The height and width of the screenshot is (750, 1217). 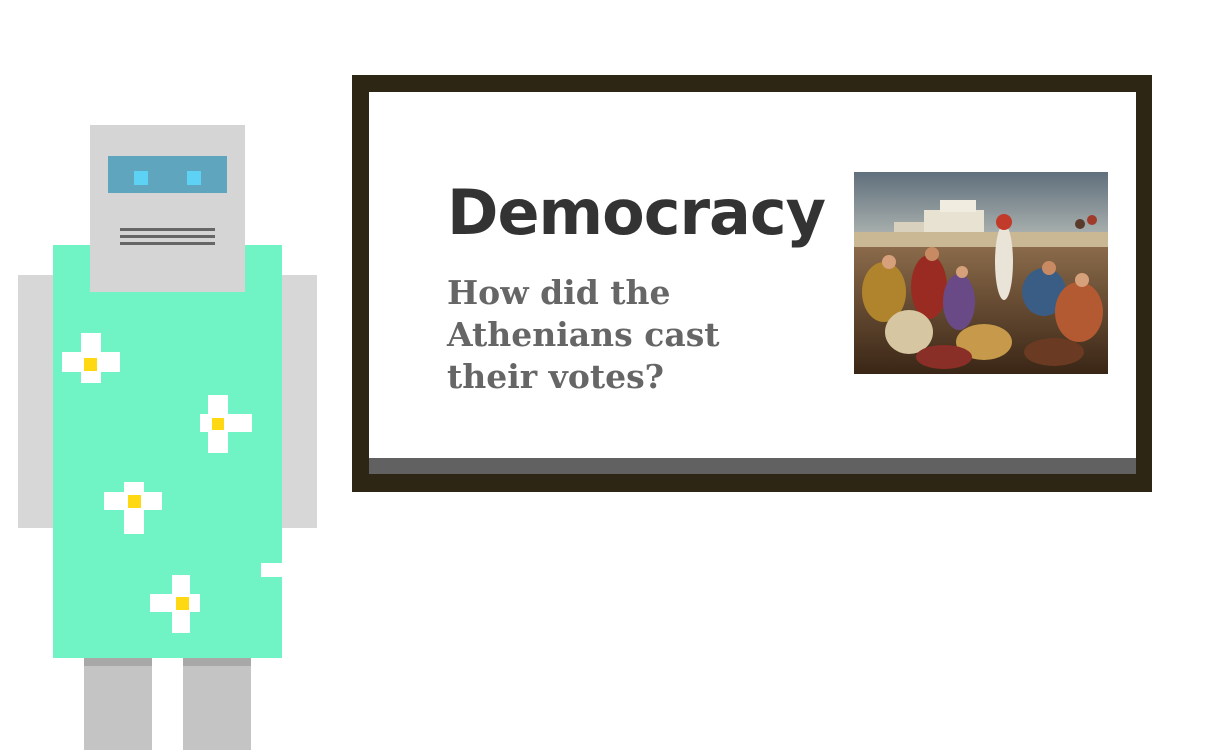 What do you see at coordinates (752, 466) in the screenshot?
I see `board-bottom-bar` at bounding box center [752, 466].